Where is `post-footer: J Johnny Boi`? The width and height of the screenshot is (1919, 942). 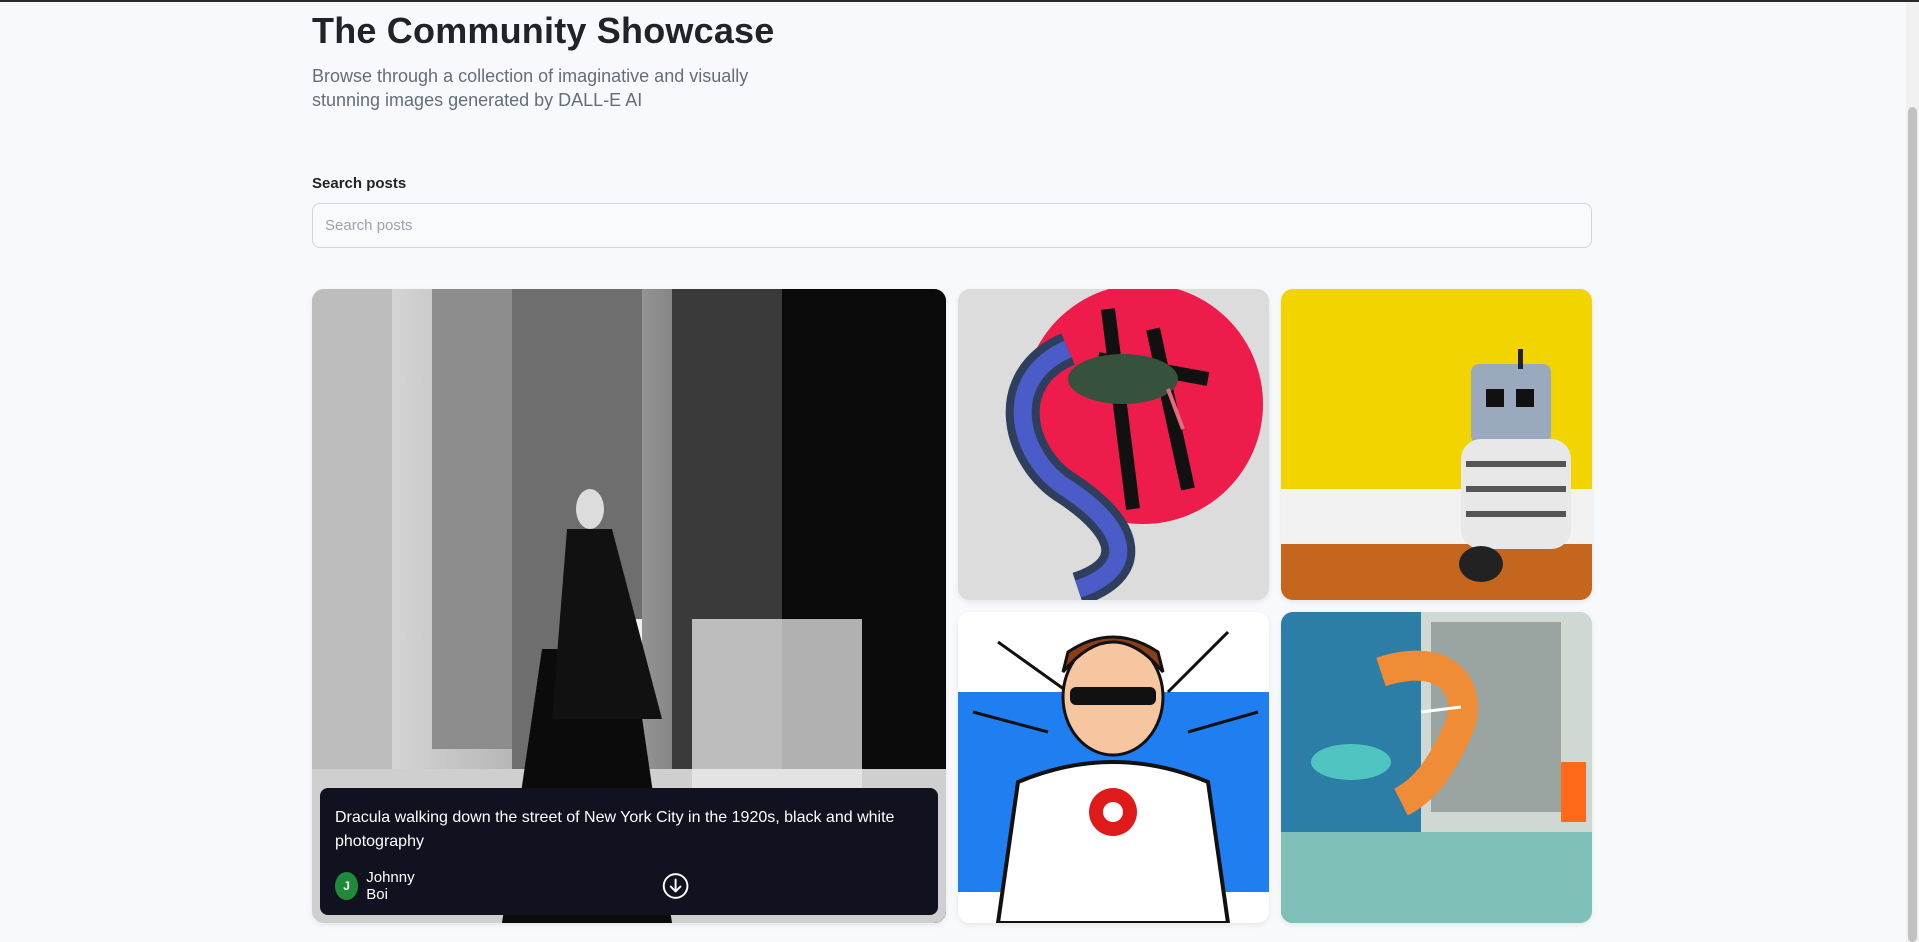
post-footer: J Johnny Boi is located at coordinates (629, 886).